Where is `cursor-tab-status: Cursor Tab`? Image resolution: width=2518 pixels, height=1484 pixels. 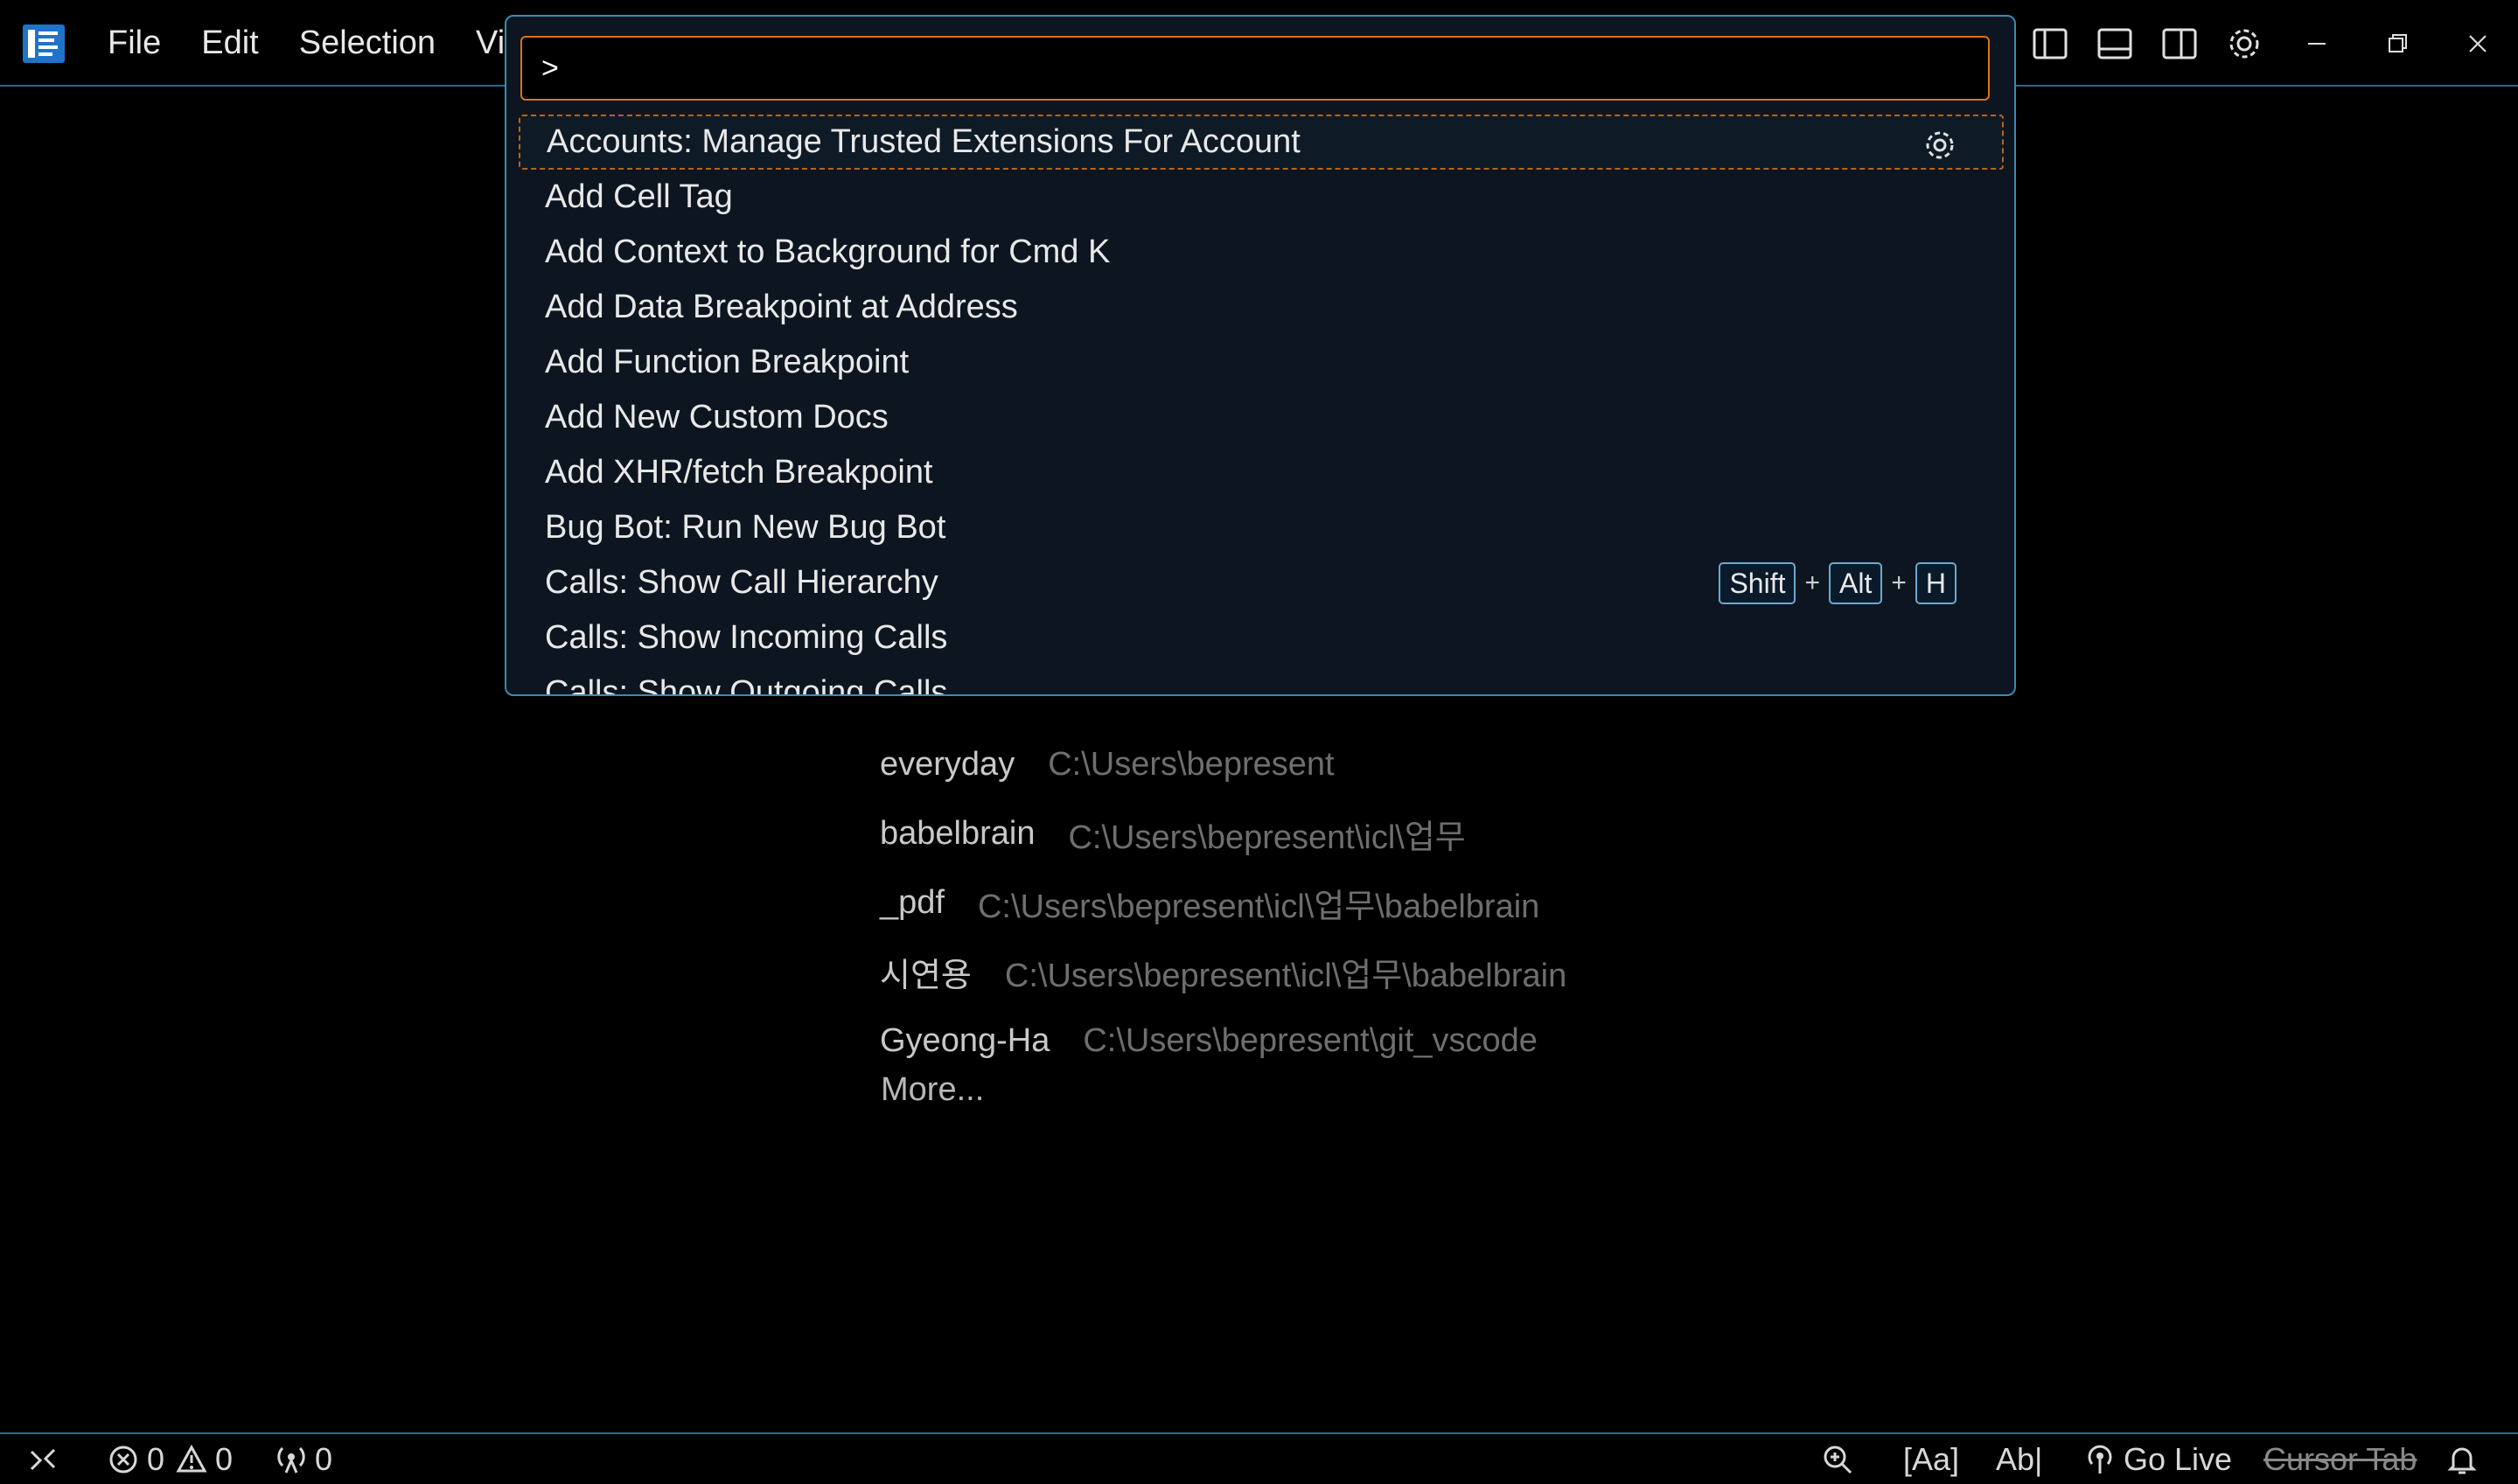
cursor-tab-status: Cursor Tab is located at coordinates (2340, 1459).